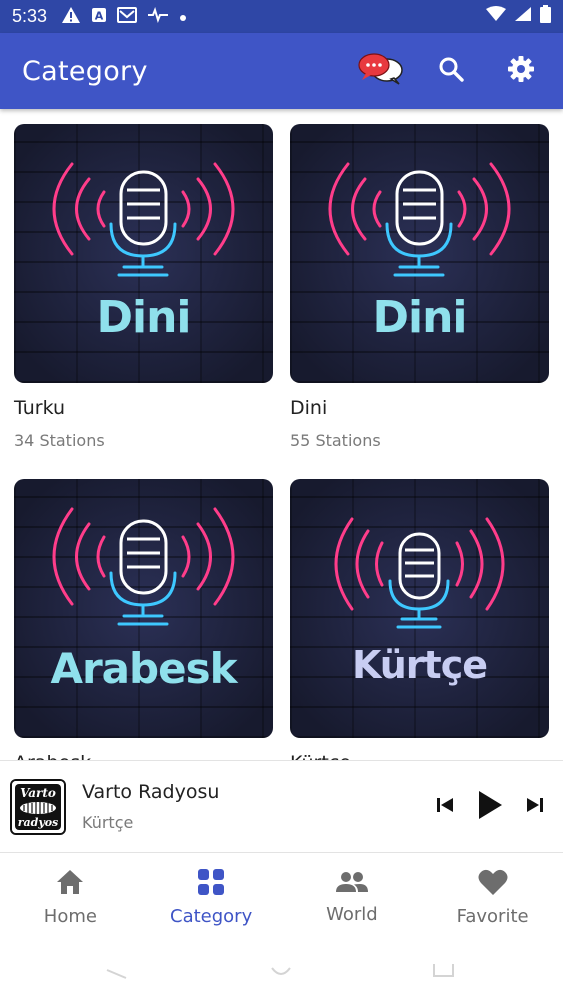 This screenshot has width=563, height=1004. I want to click on system-back-icon, so click(116, 974).